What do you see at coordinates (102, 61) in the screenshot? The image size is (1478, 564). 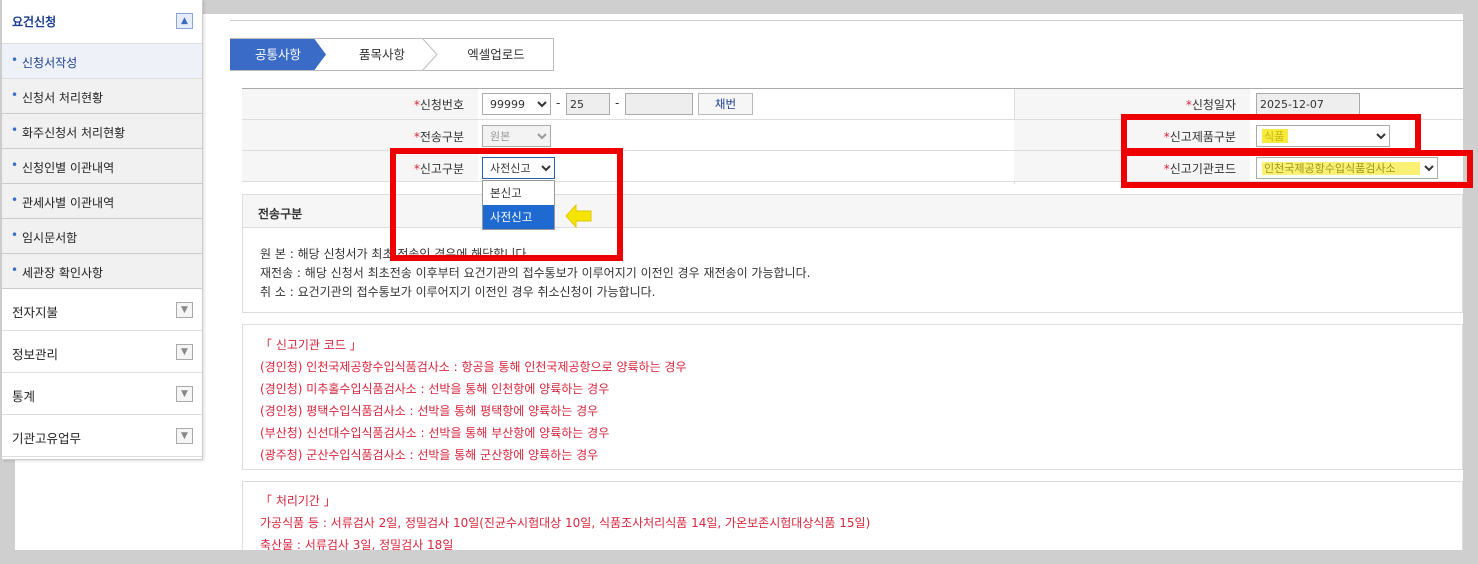 I see `sidebar-item-application-write: 신청서작성` at bounding box center [102, 61].